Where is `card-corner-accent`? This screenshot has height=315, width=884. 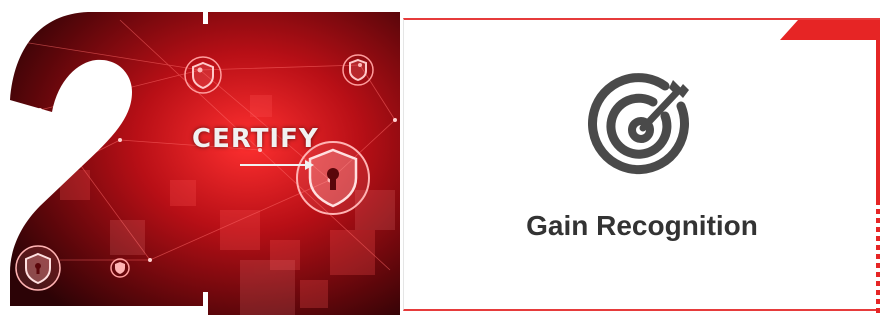 card-corner-accent is located at coordinates (830, 30).